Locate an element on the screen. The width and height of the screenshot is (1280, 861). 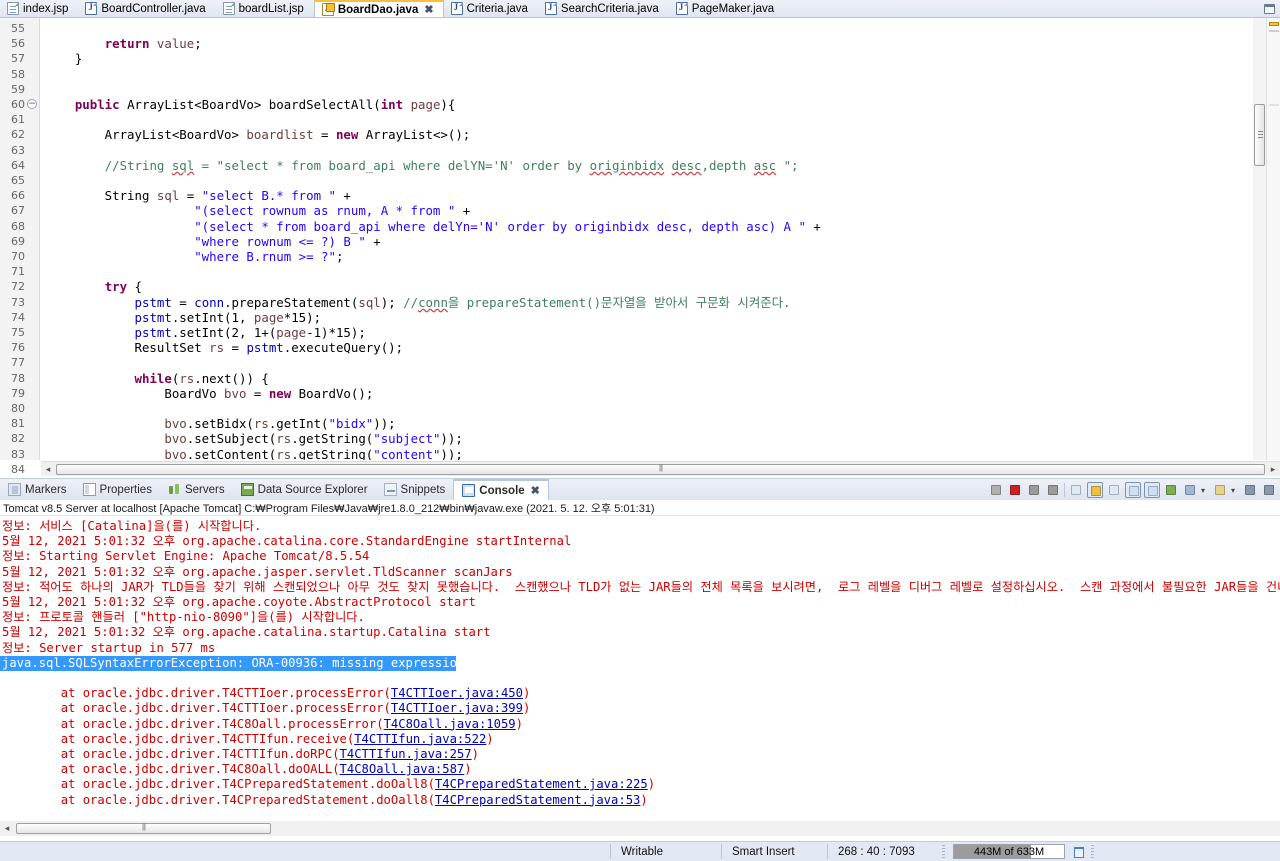
warning-marker-icon is located at coordinates (1274, 24).